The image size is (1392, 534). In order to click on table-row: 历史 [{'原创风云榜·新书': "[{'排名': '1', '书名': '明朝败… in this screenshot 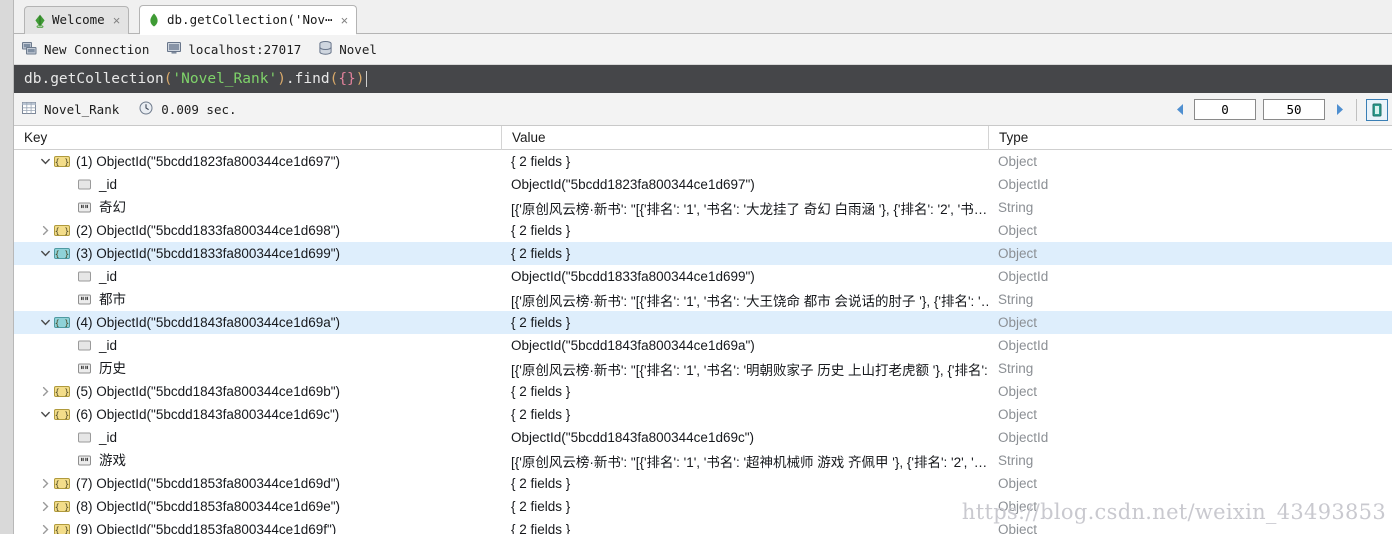, I will do `click(703, 368)`.